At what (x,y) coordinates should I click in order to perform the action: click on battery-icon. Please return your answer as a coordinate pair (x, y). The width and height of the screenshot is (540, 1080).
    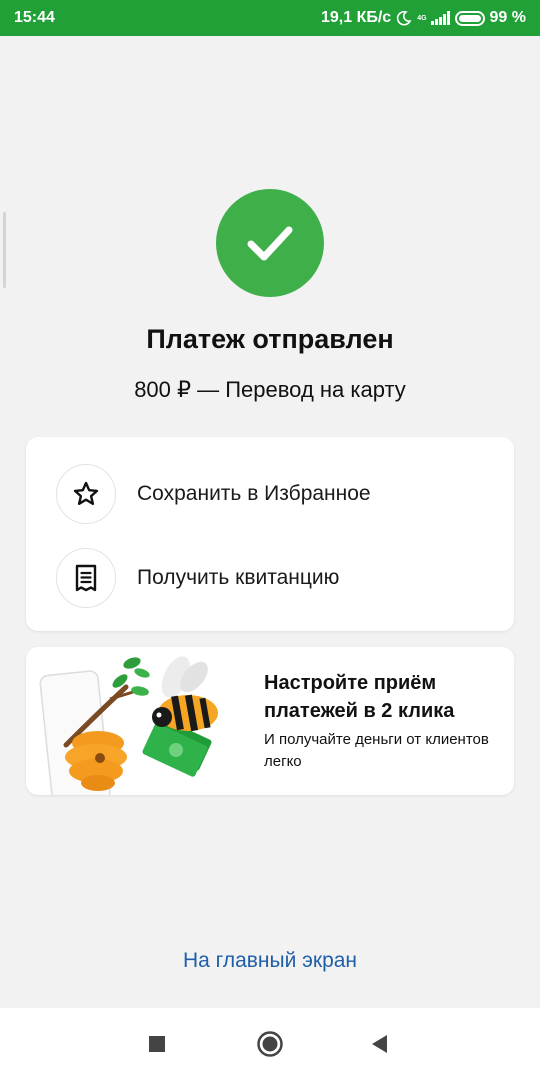
    Looking at the image, I should click on (469, 18).